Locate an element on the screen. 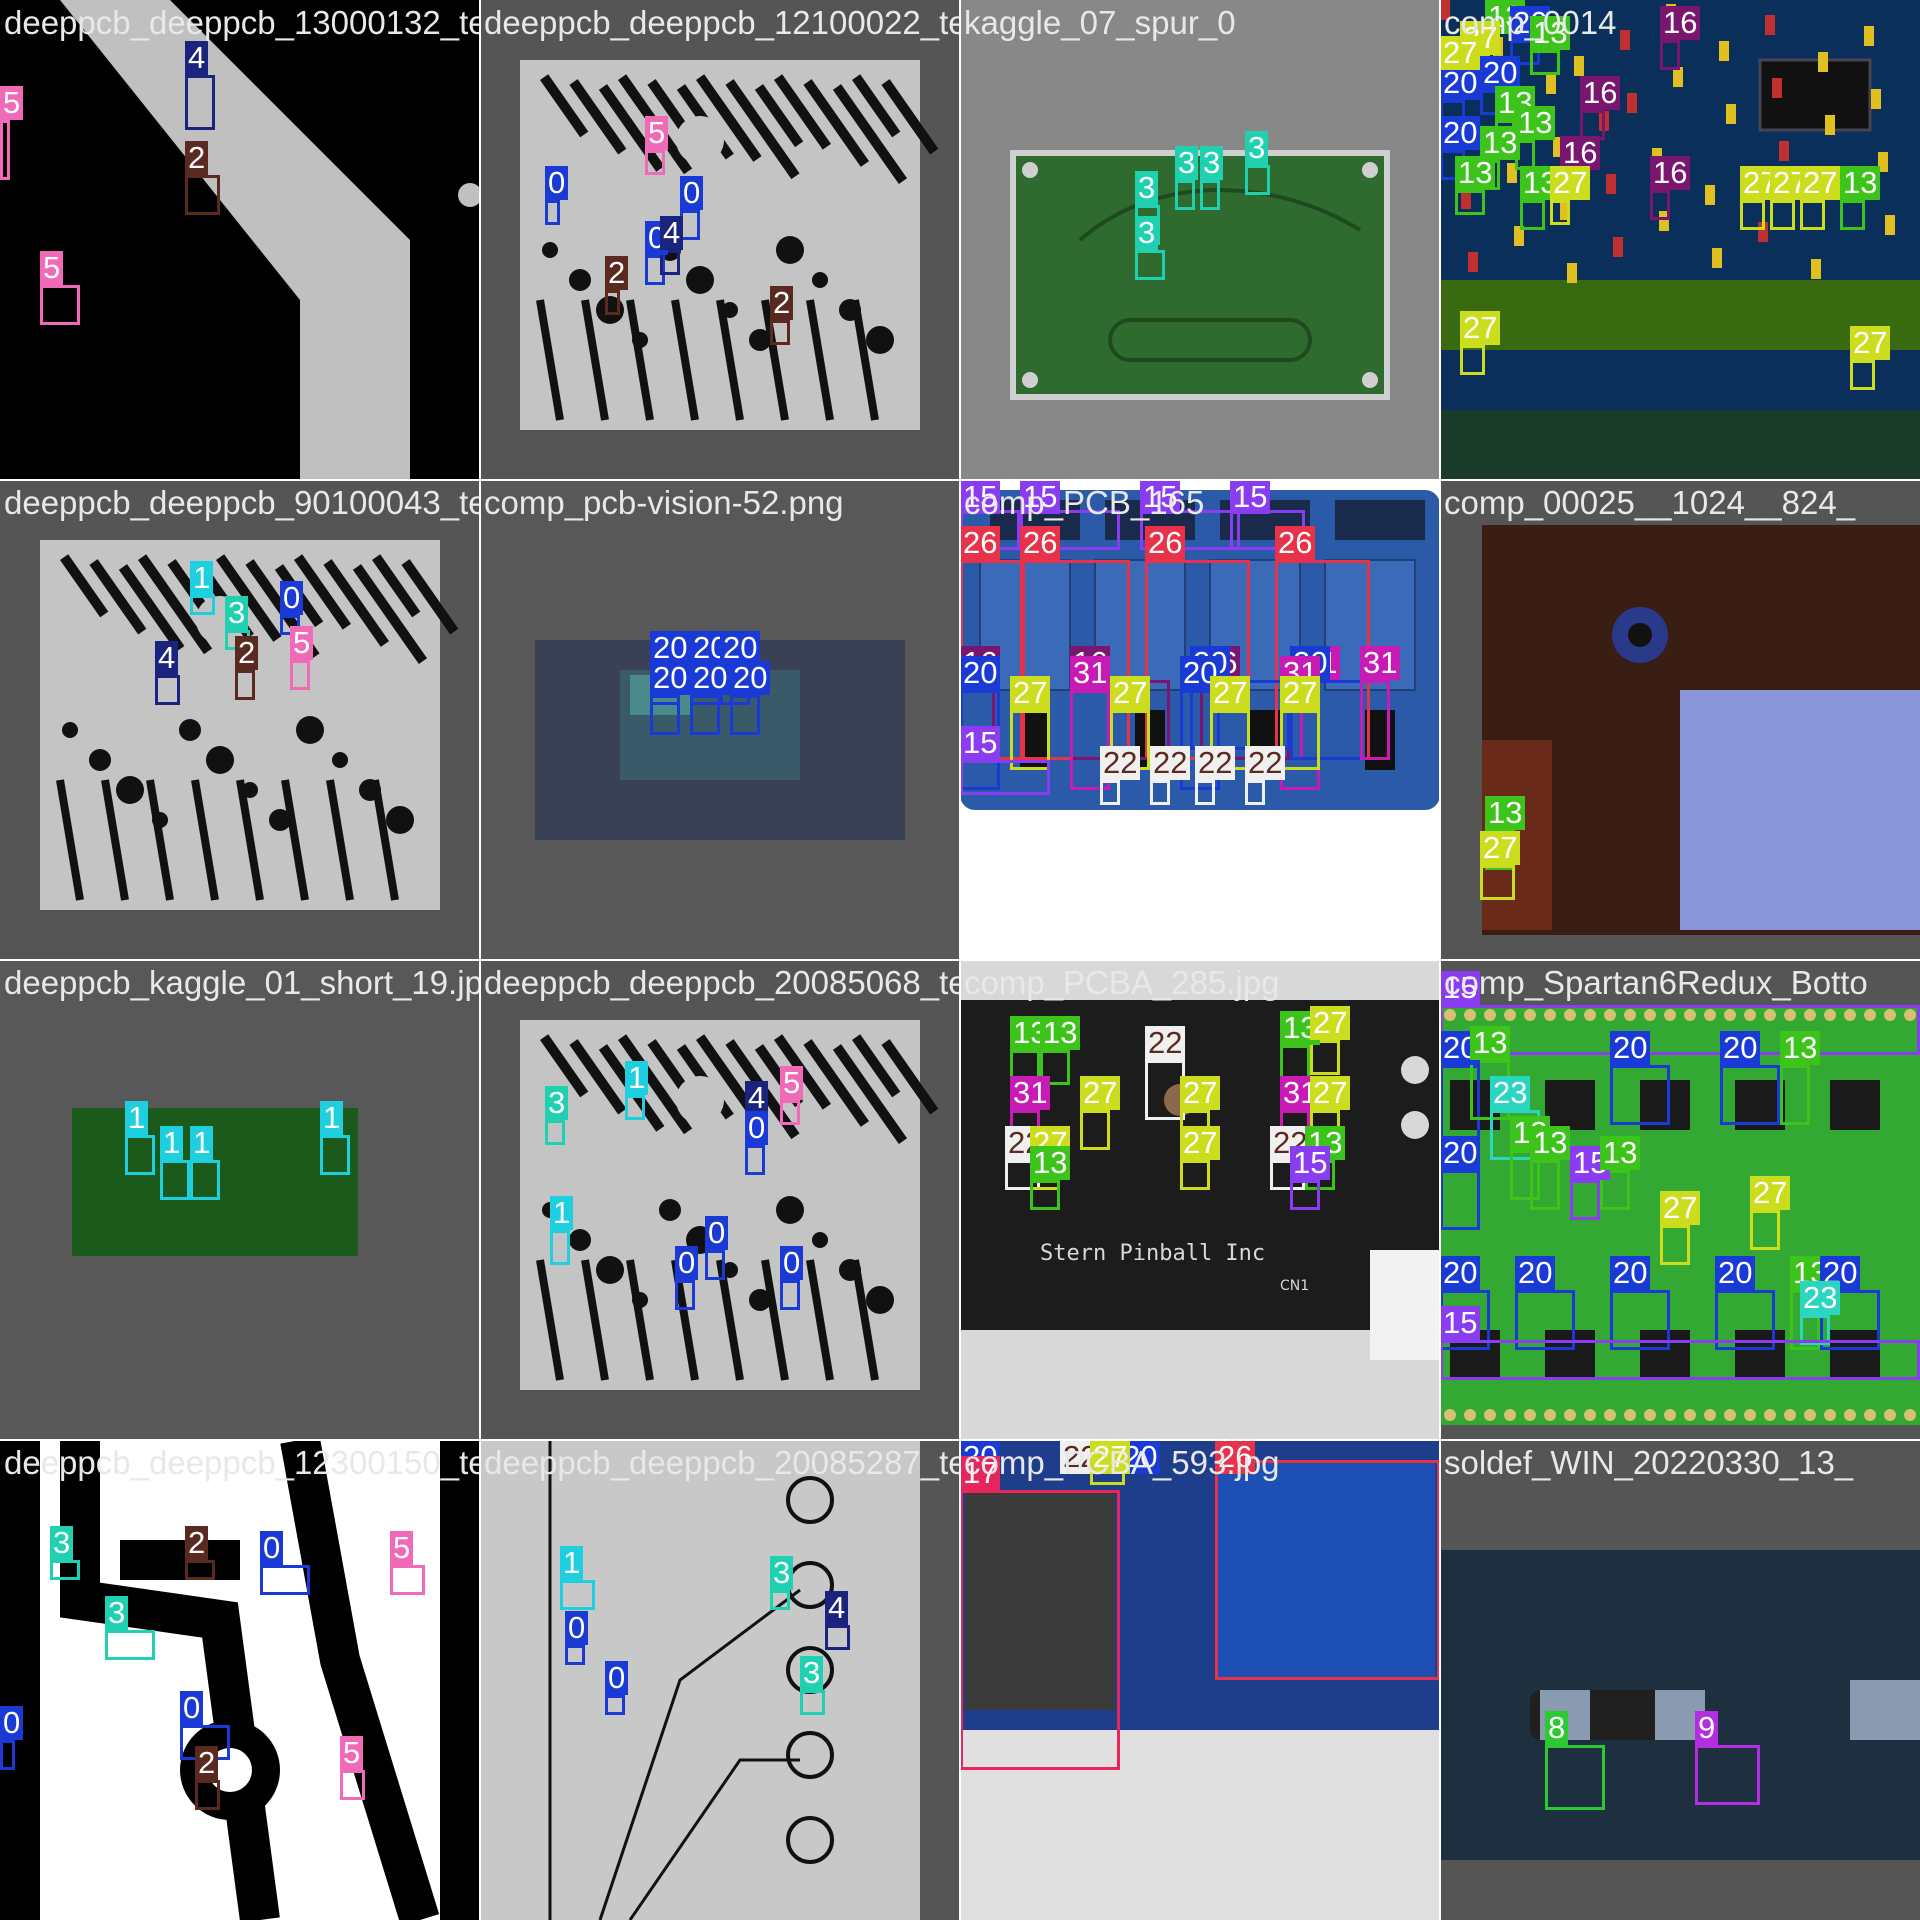  mosaic-tile: 3 3 3 3 3 kaggle_07_spur_0 is located at coordinates (1200, 240).